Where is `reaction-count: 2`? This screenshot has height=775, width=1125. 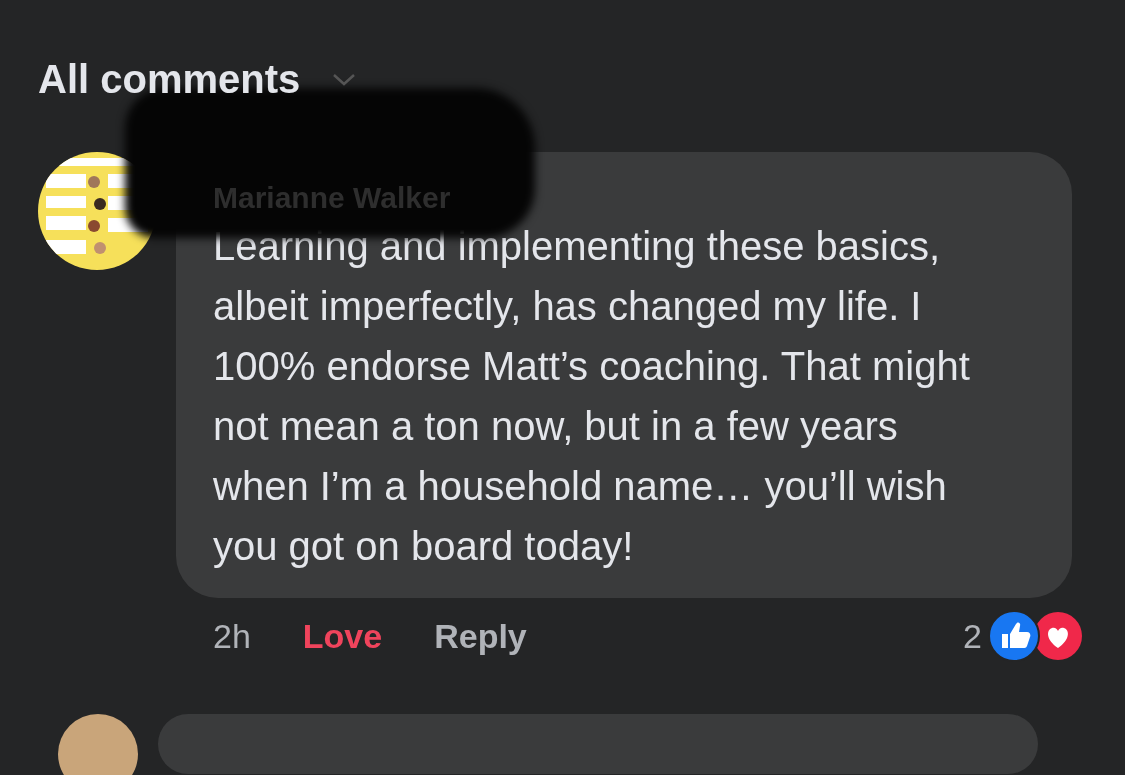 reaction-count: 2 is located at coordinates (972, 636).